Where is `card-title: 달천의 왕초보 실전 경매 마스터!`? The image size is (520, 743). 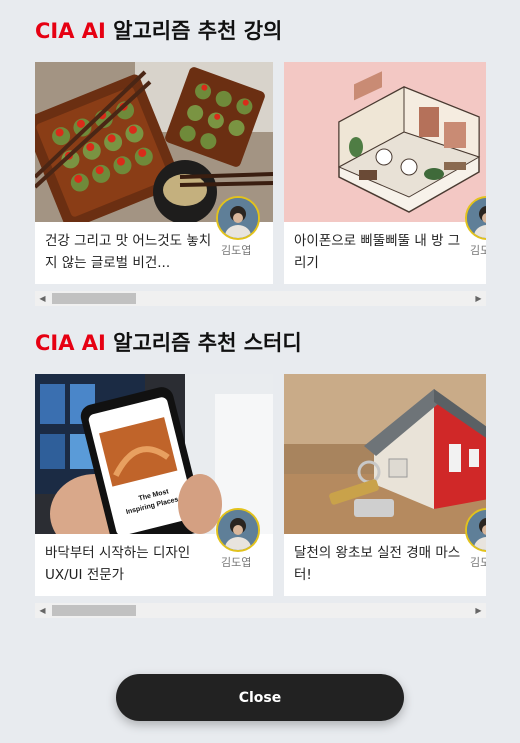
card-title: 달천의 왕초보 실전 경매 마스터! is located at coordinates (377, 564).